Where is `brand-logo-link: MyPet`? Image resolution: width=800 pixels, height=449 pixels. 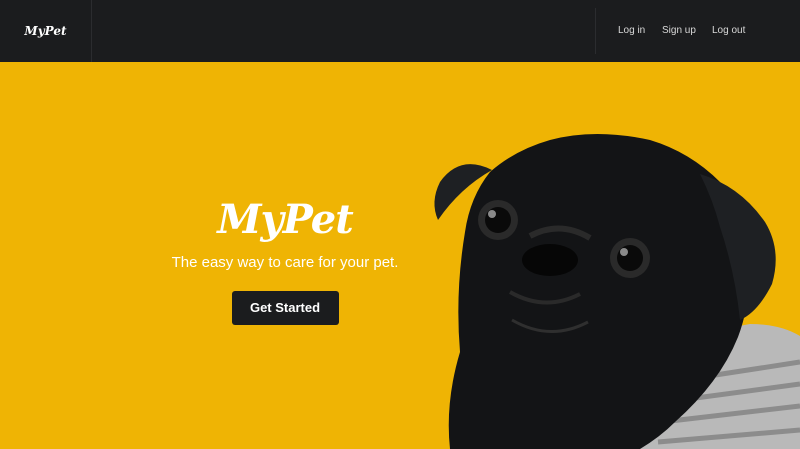 brand-logo-link: MyPet is located at coordinates (46, 31).